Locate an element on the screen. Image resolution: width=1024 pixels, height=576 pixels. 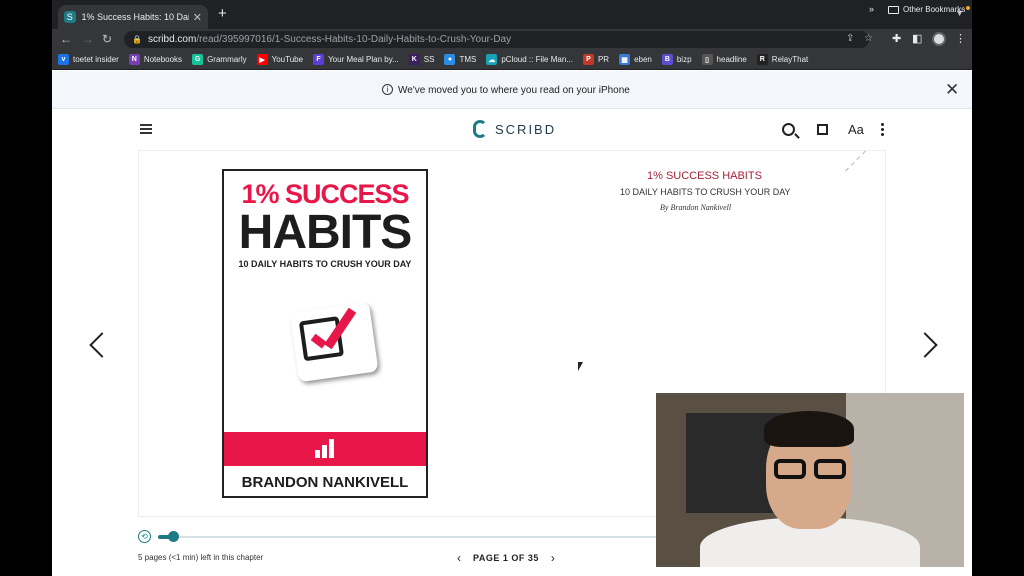
bookmark-item: N Notebooks is located at coordinates (155, 59).